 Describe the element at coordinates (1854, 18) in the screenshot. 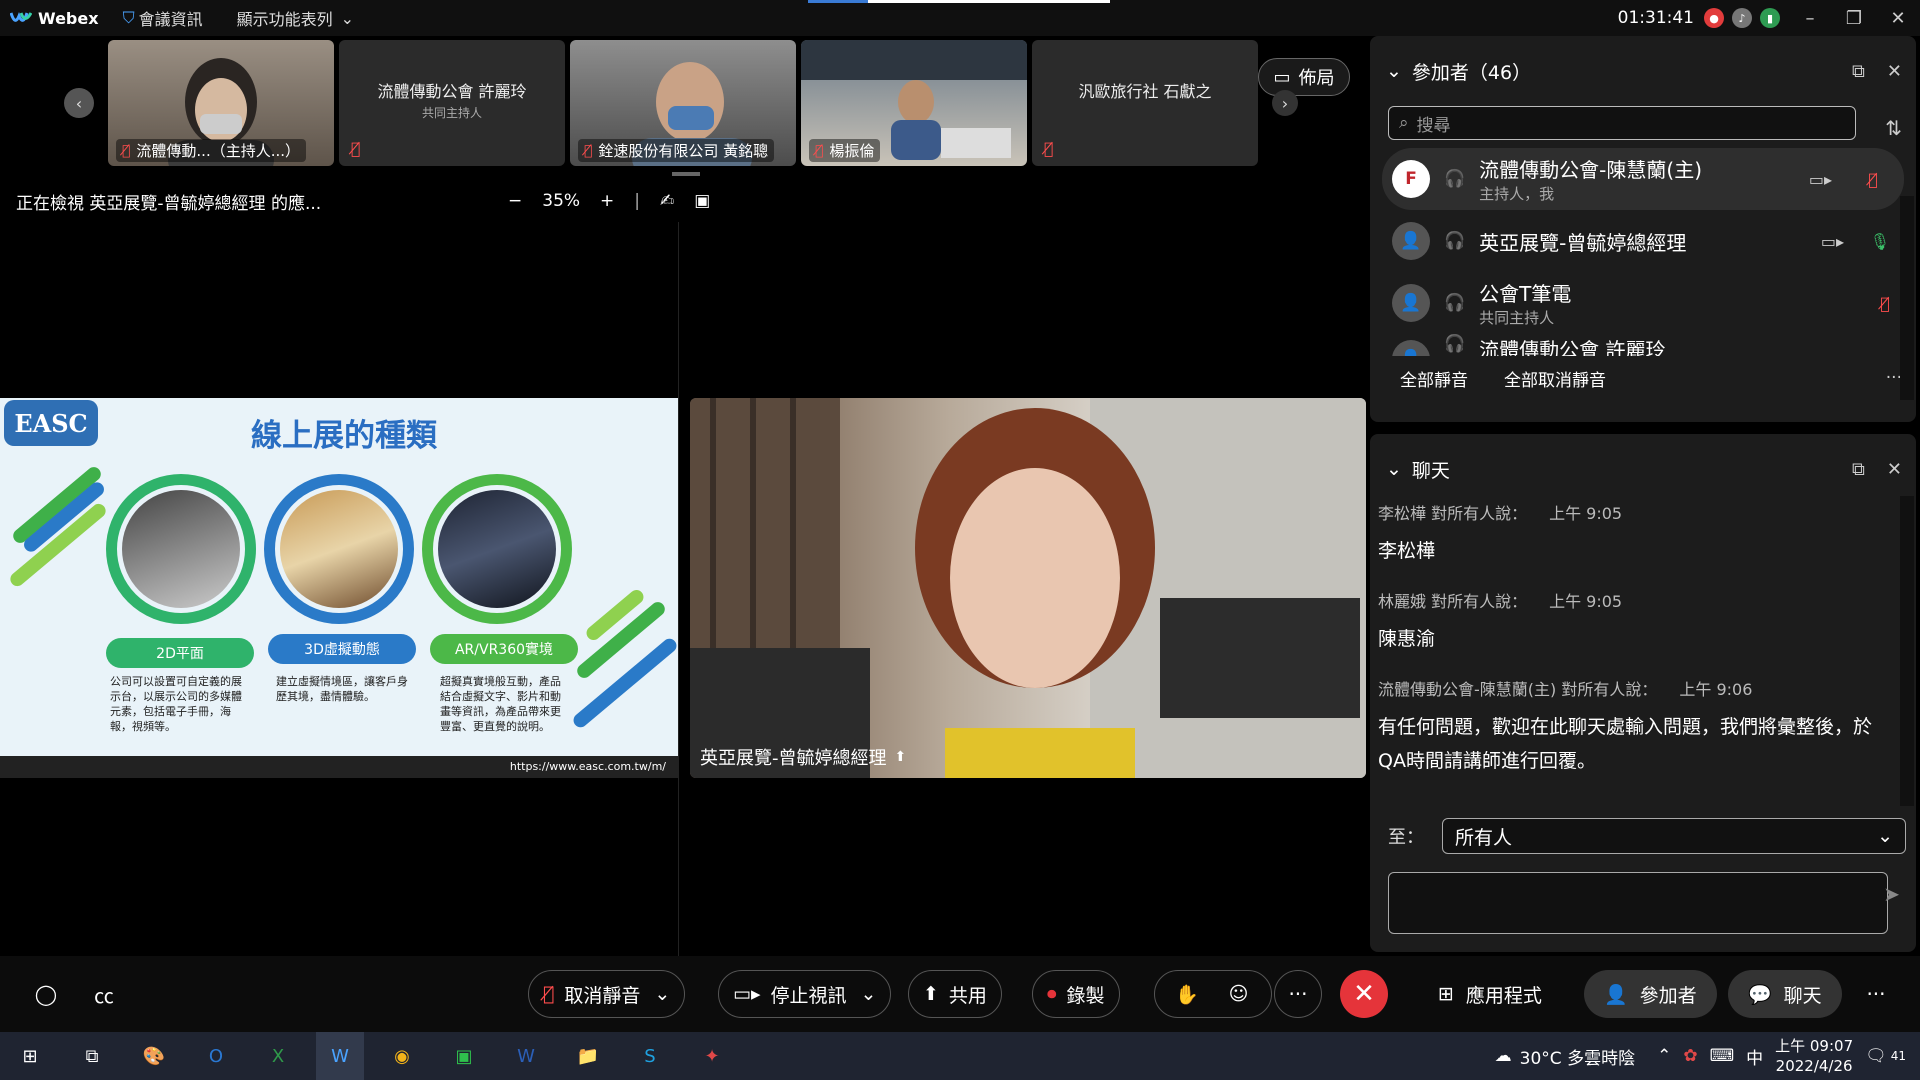

I see `restore-icon: ❐` at that location.